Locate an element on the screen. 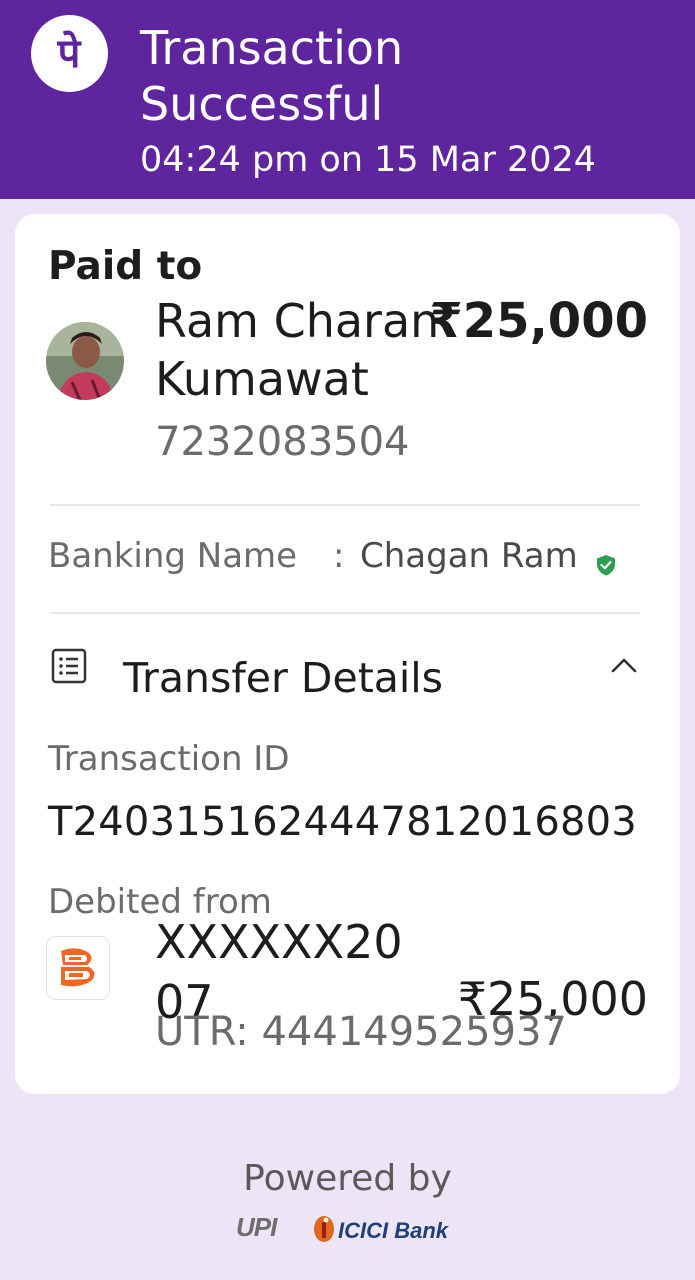  paid-amount: ₹25,000 is located at coordinates (538, 321).